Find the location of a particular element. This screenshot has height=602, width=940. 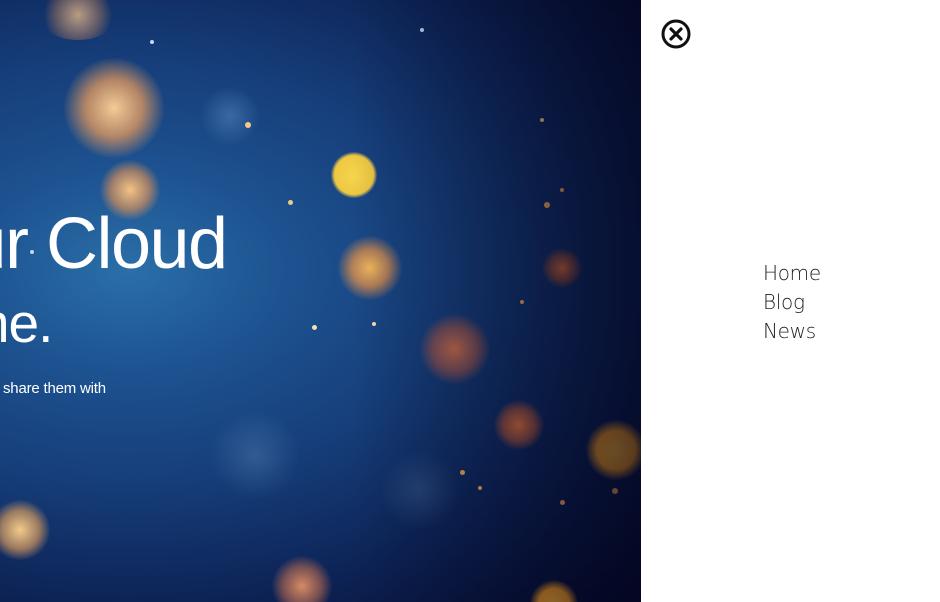

nav-list-item: Blog is located at coordinates (792, 302).